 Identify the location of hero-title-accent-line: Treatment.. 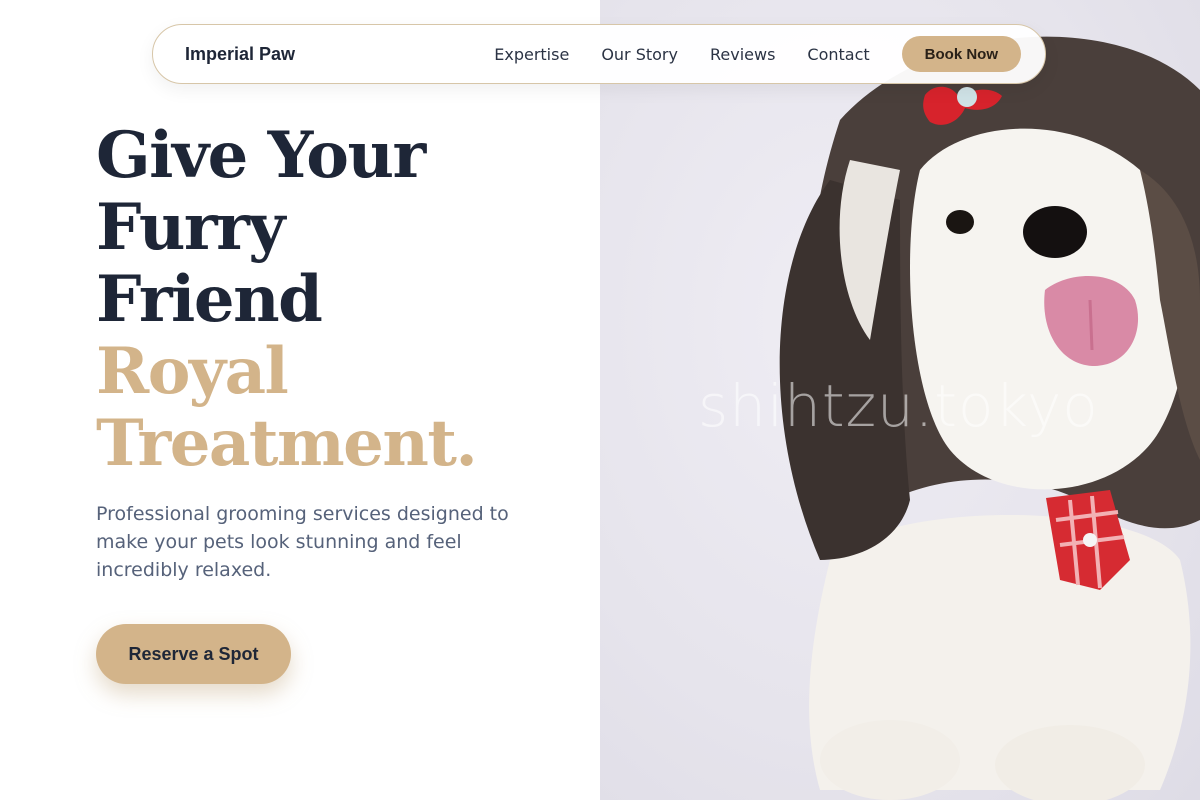
(287, 443).